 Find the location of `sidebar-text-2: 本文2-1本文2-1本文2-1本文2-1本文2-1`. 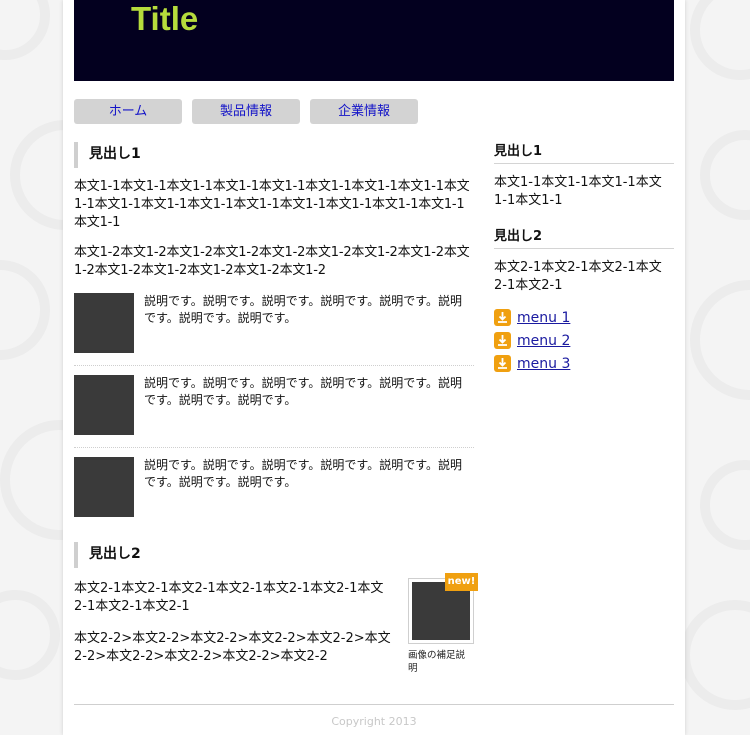

sidebar-text-2: 本文2-1本文2-1本文2-1本文2-1本文2-1 is located at coordinates (578, 276).